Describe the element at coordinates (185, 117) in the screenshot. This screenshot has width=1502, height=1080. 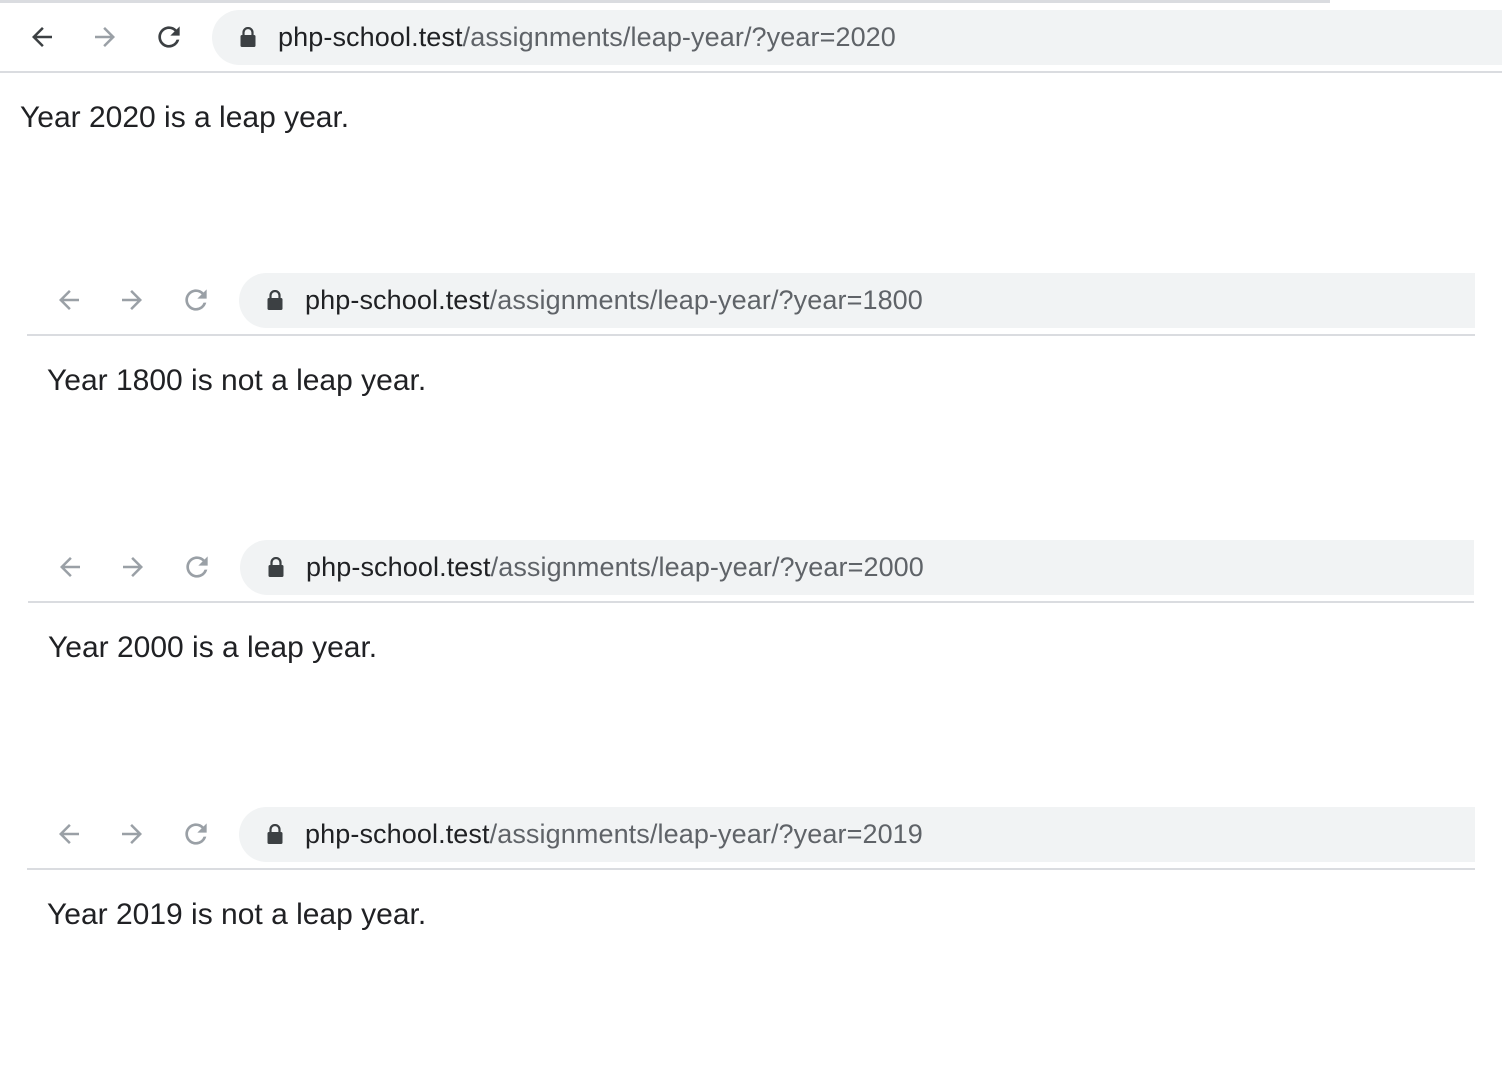
I see `page-message: Year 2020 is a leap year.` at that location.